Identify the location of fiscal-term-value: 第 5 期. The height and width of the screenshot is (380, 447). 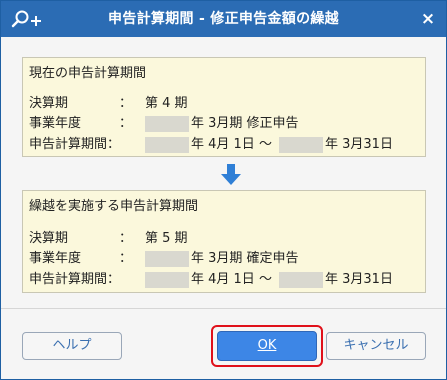
(166, 238).